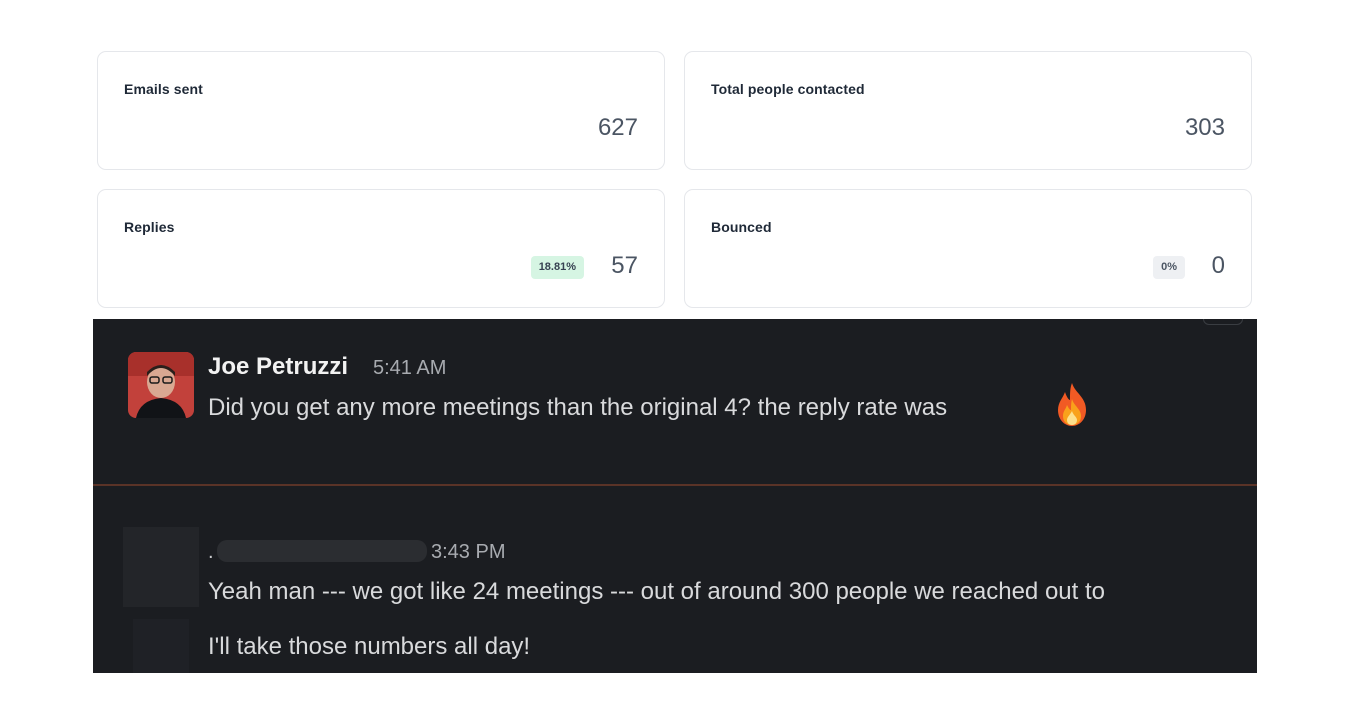 Image resolution: width=1350 pixels, height=709 pixels. Describe the element at coordinates (381, 248) in the screenshot. I see `replies-card: Replies 18.81% 57` at that location.